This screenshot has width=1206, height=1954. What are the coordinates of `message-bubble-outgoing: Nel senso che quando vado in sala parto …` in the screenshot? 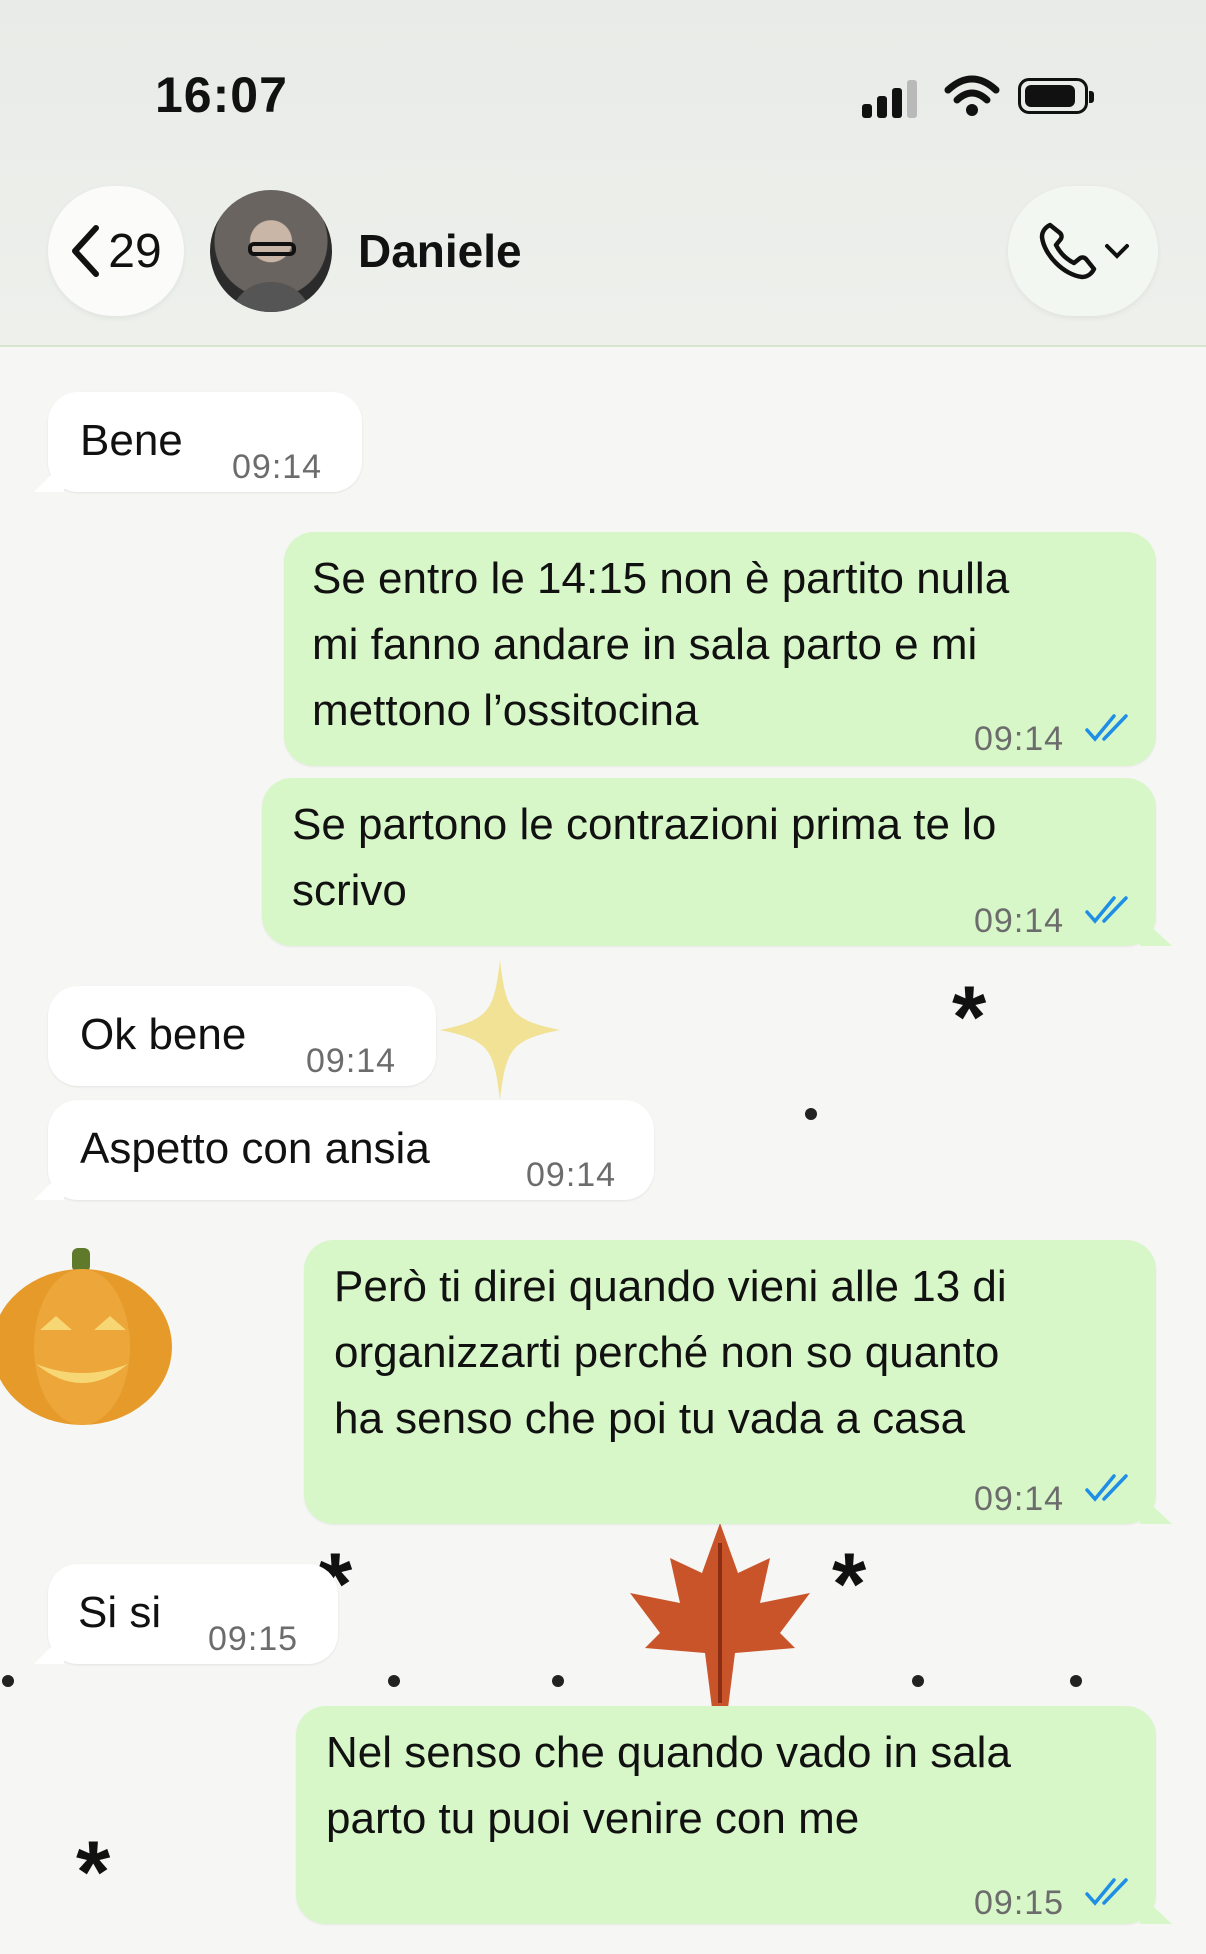 It's located at (726, 1815).